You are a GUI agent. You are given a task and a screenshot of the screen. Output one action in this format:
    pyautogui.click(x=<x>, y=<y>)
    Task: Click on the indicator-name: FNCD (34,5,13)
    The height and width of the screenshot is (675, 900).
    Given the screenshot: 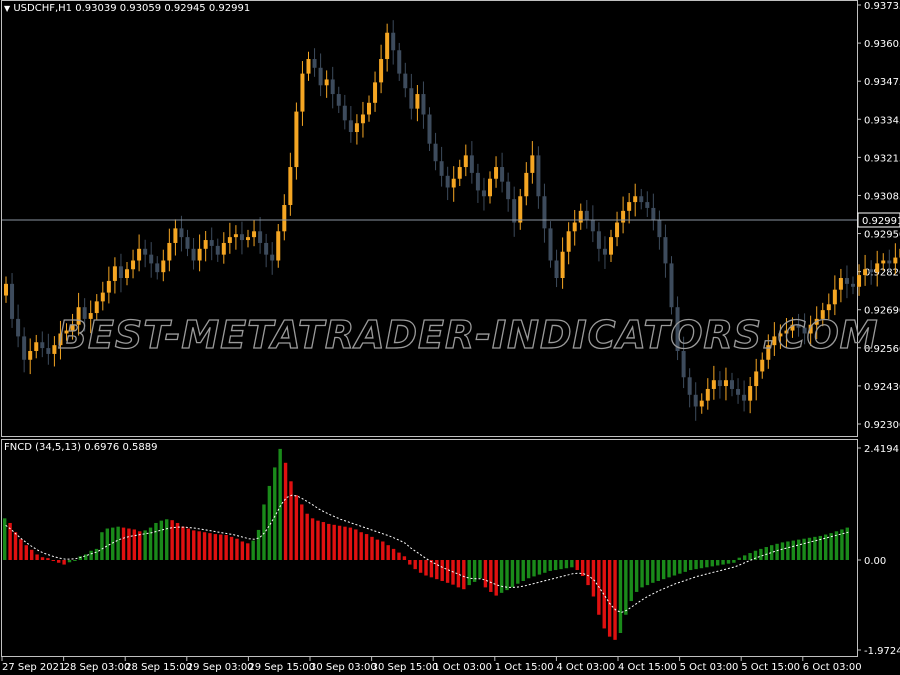 What is the action you would take?
    pyautogui.click(x=43, y=447)
    